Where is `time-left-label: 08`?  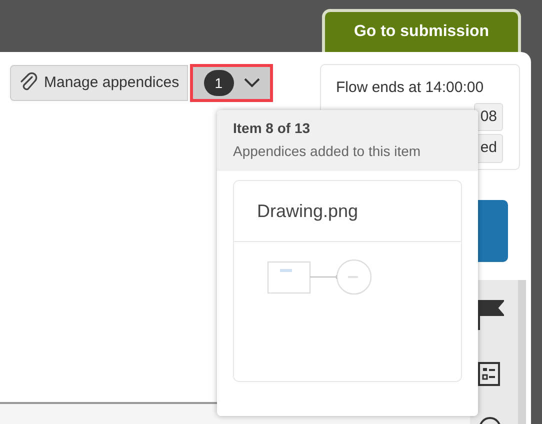 time-left-label: 08 is located at coordinates (488, 116).